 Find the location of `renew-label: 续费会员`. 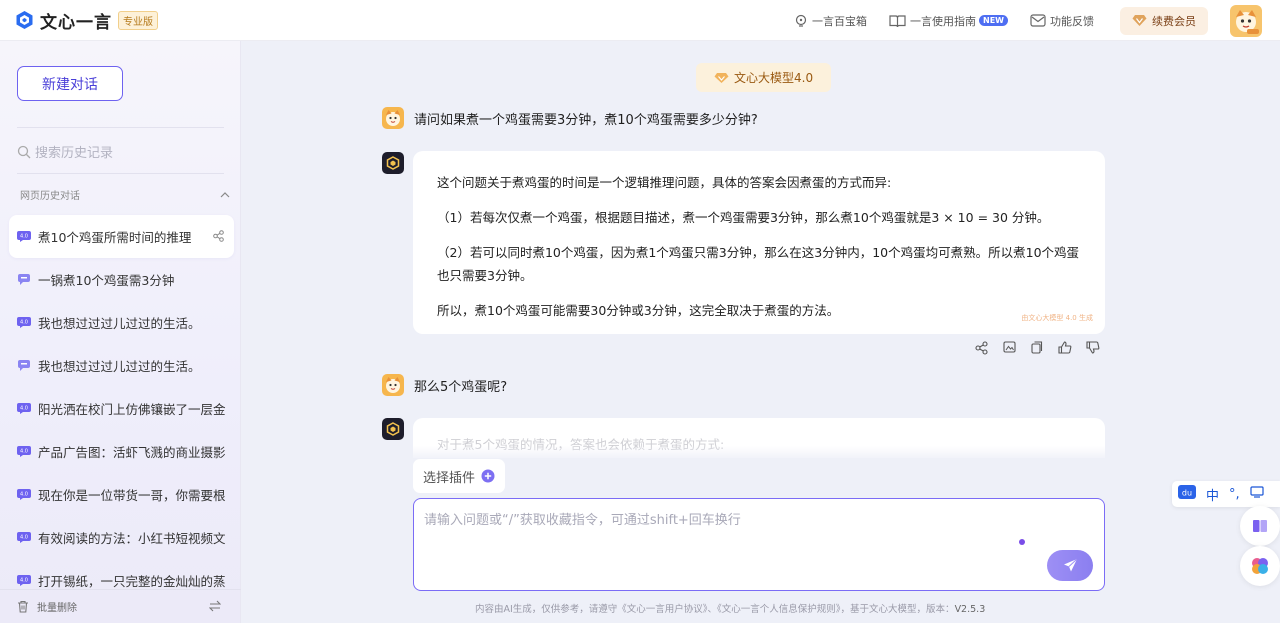

renew-label: 续费会员 is located at coordinates (1174, 21).